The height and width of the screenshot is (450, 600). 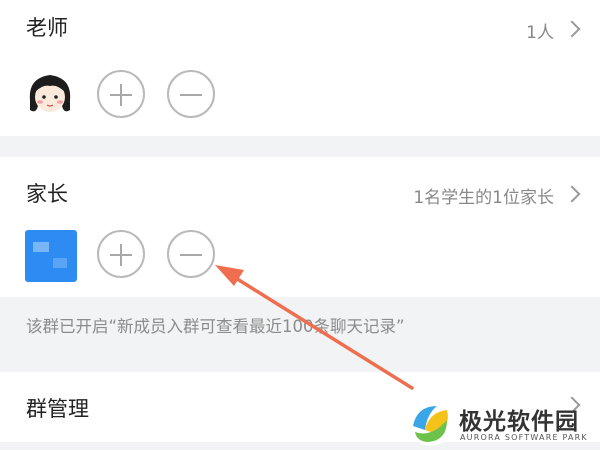 What do you see at coordinates (431, 424) in the screenshot?
I see `aurora-logo-icon` at bounding box center [431, 424].